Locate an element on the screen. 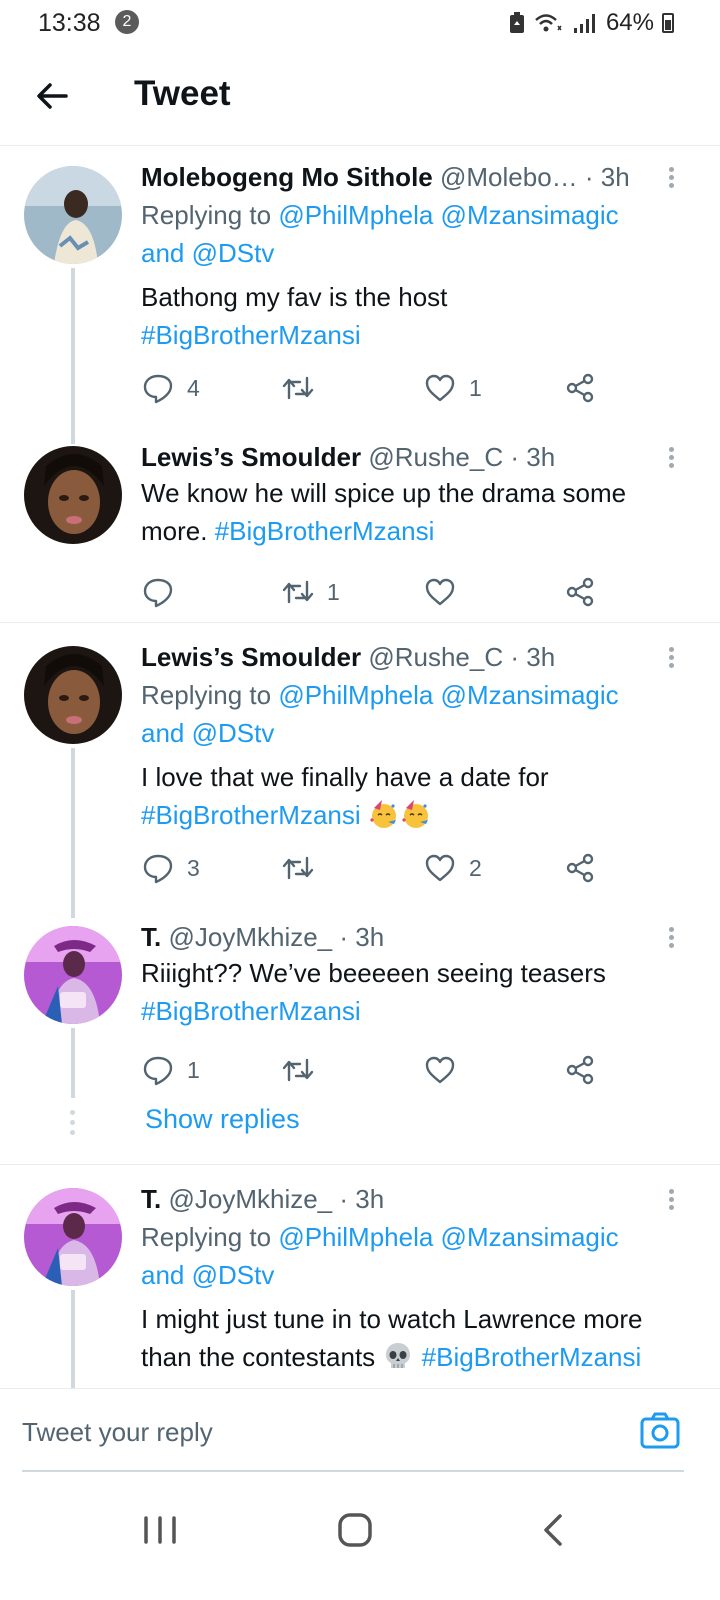 This screenshot has width=720, height=1600. reply-button: 4 is located at coordinates (170, 388).